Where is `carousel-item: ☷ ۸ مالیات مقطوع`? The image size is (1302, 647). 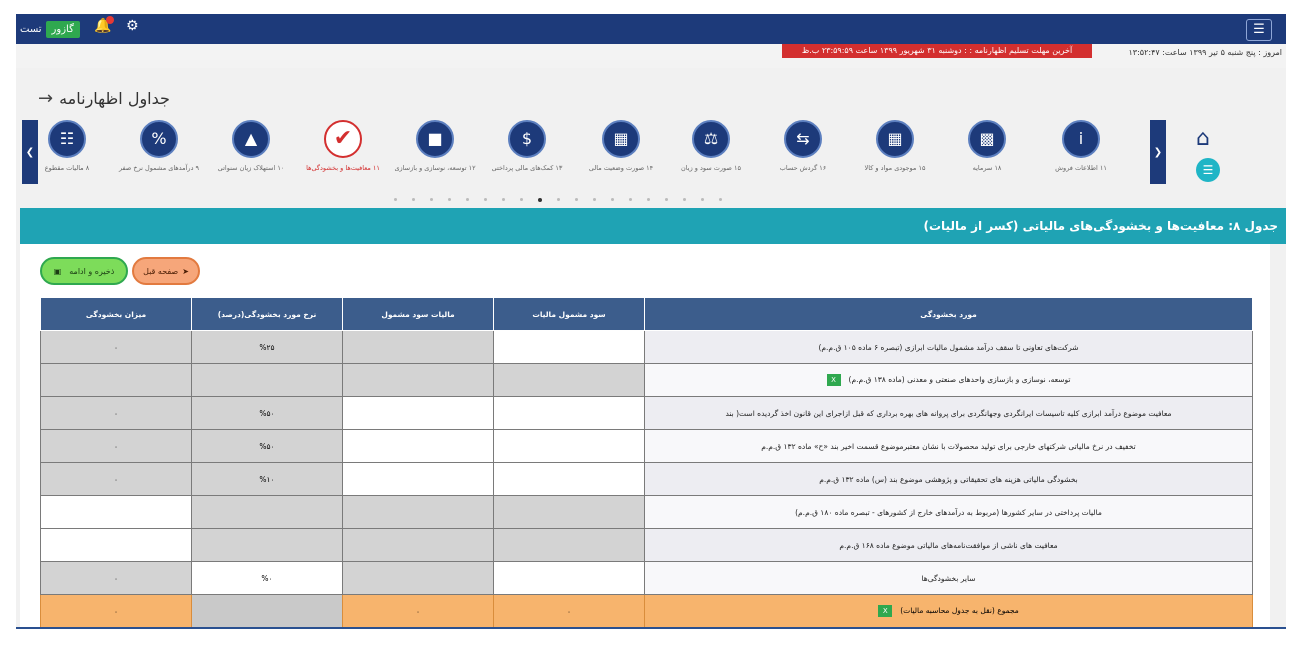 carousel-item: ☷ ۸ مالیات مقطوع is located at coordinates (67, 146).